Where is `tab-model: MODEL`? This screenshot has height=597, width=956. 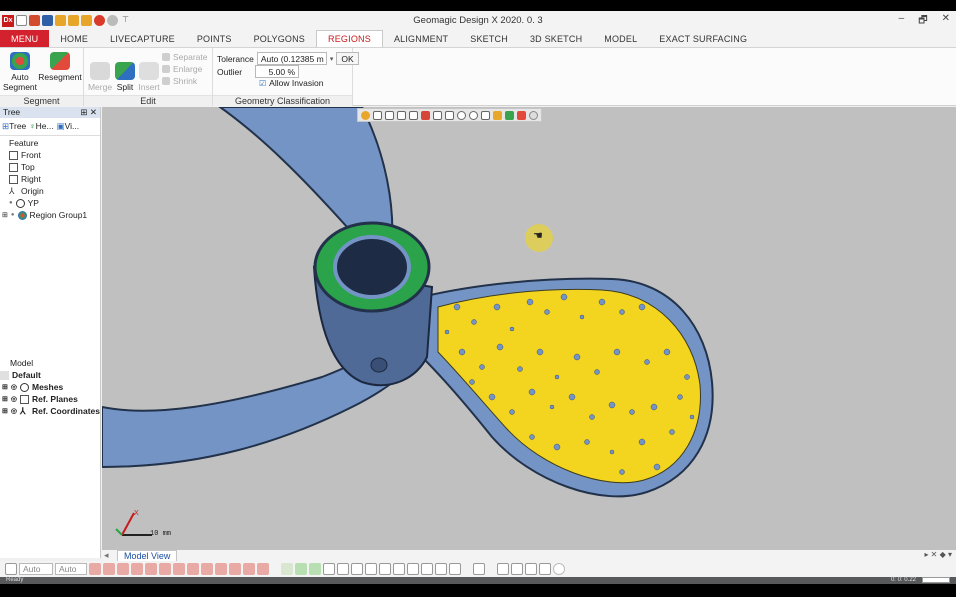
tab-model: MODEL is located at coordinates (620, 38).